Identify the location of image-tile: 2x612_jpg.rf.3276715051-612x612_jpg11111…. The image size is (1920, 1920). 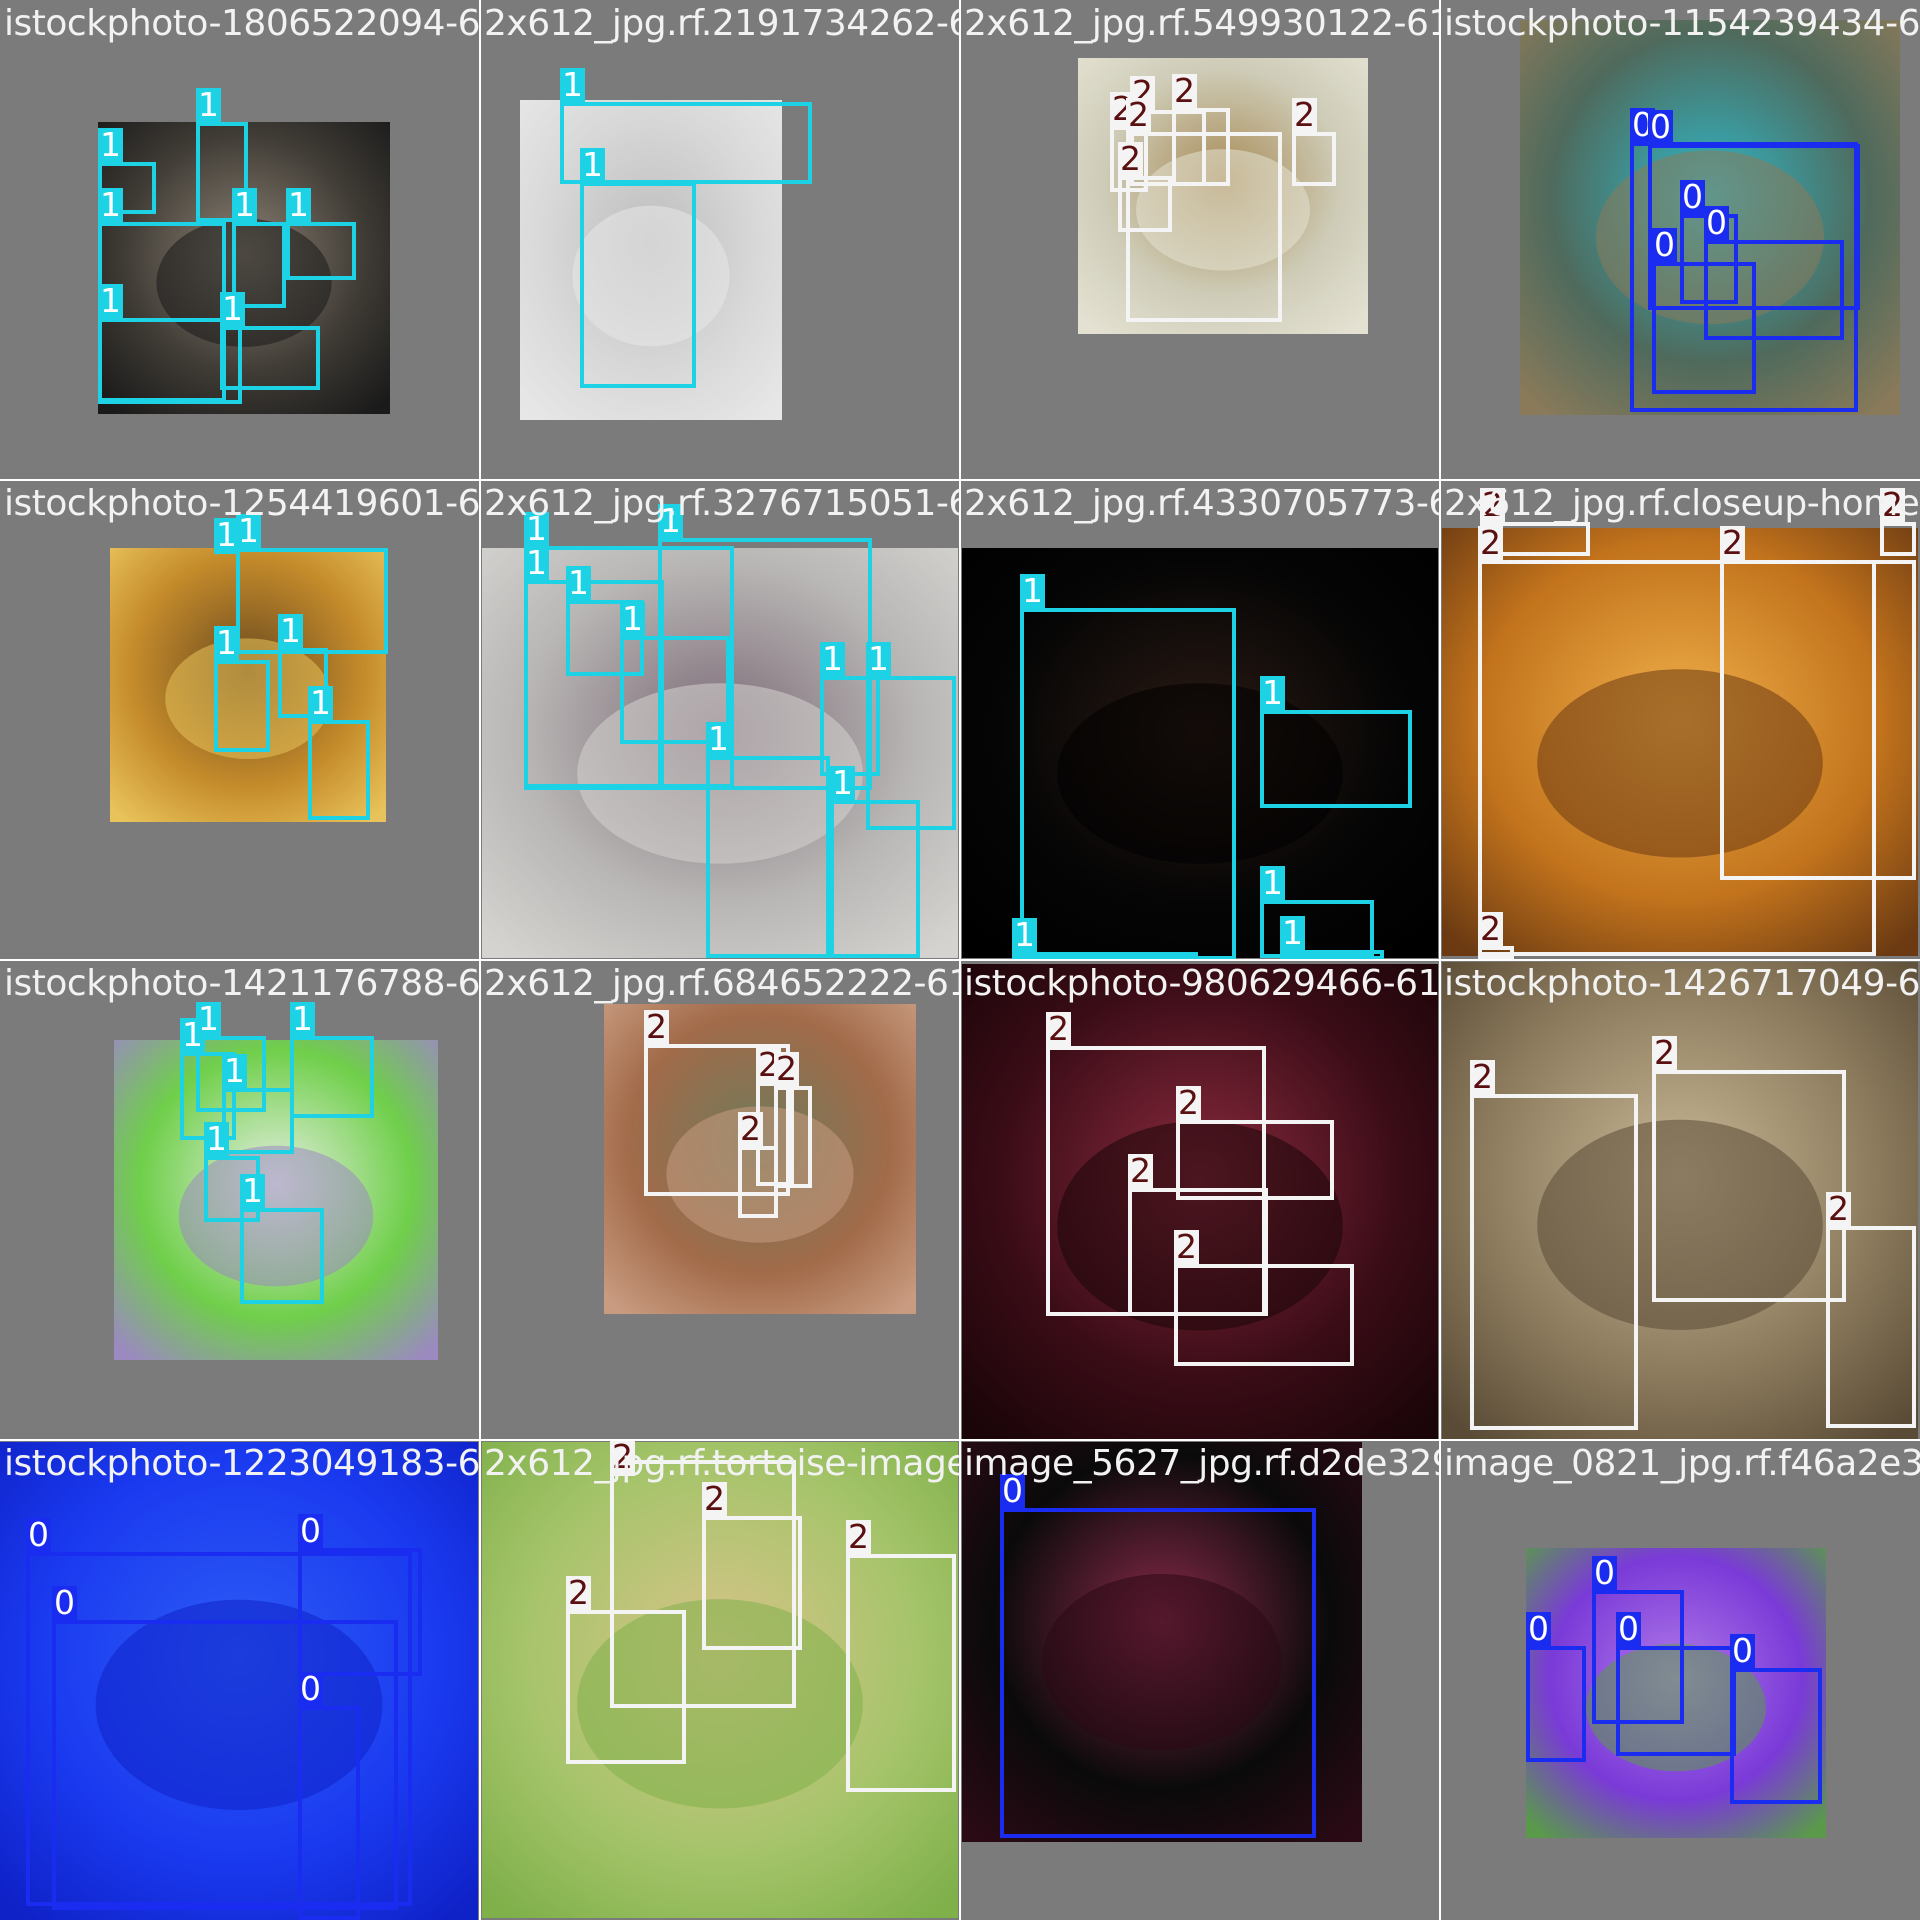
(720, 720).